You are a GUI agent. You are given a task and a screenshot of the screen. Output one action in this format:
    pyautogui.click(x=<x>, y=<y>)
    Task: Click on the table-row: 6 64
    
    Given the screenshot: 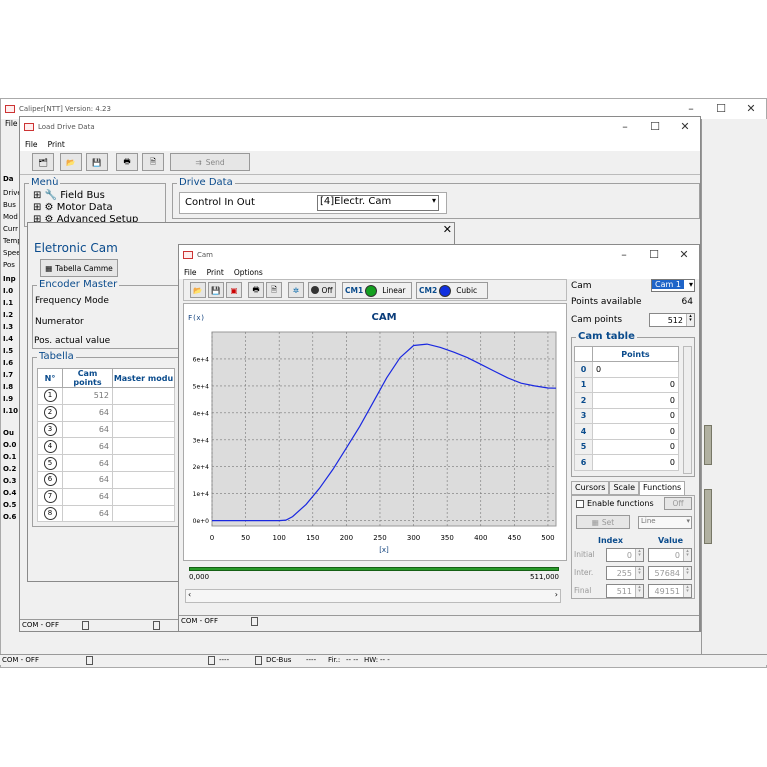 What is the action you would take?
    pyautogui.click(x=106, y=479)
    